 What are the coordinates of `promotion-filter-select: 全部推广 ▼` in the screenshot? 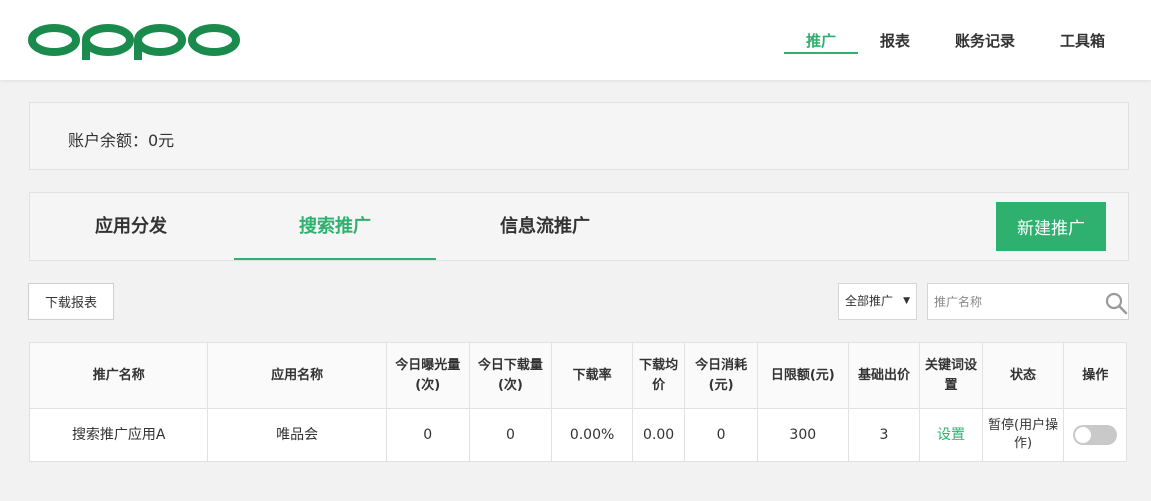 It's located at (877, 301).